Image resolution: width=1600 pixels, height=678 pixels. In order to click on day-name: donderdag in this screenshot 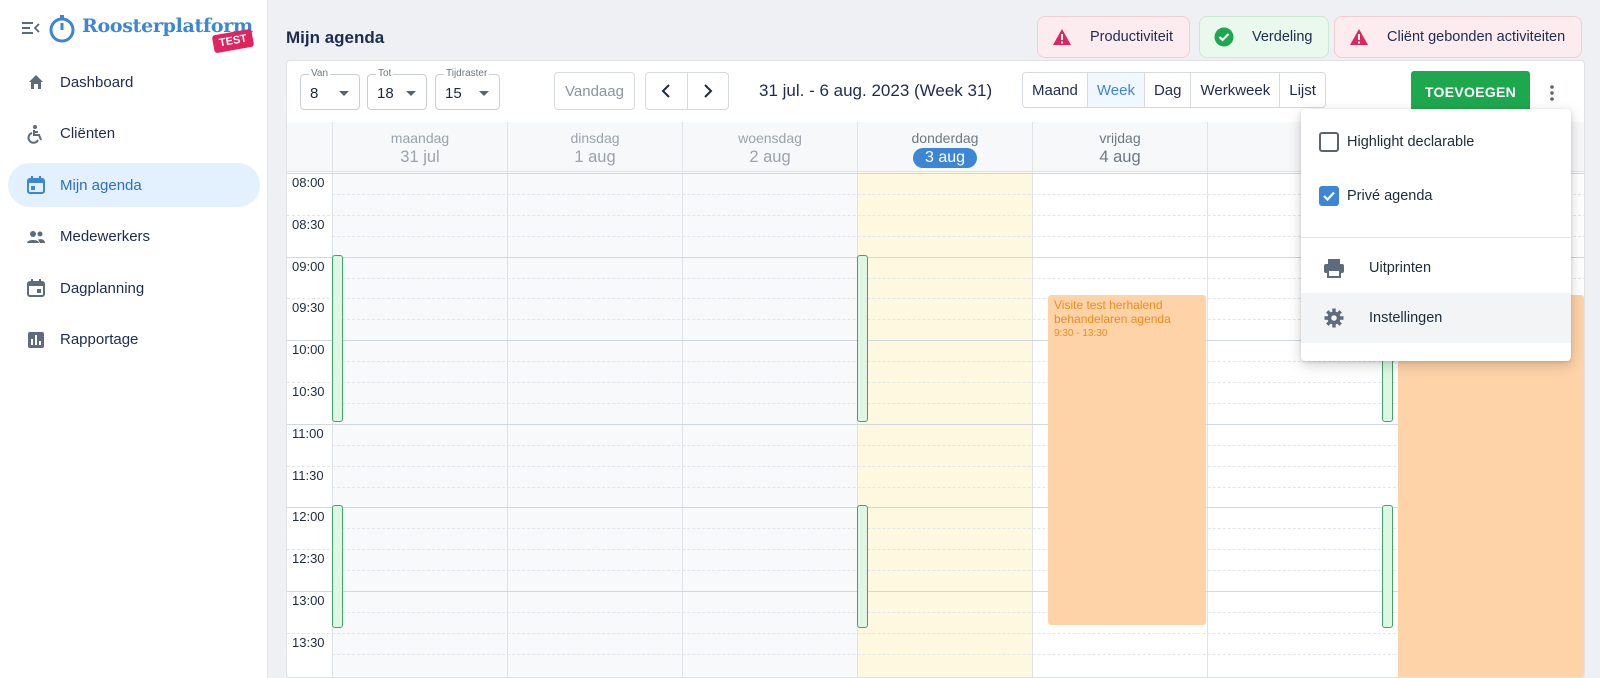, I will do `click(945, 138)`.